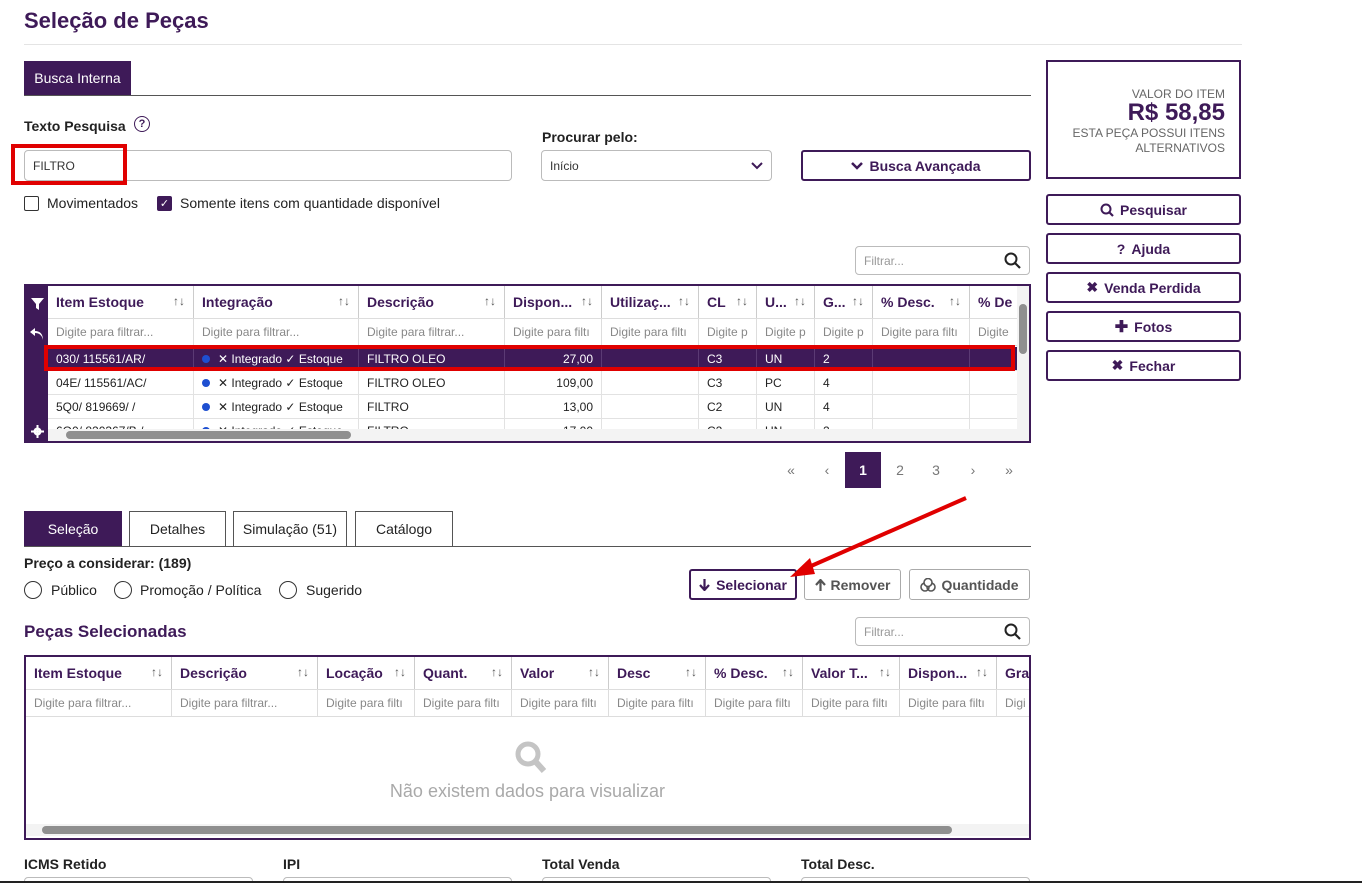  Describe the element at coordinates (851, 673) in the screenshot. I see `col-valor-total: Valor T... ↑↓` at that location.